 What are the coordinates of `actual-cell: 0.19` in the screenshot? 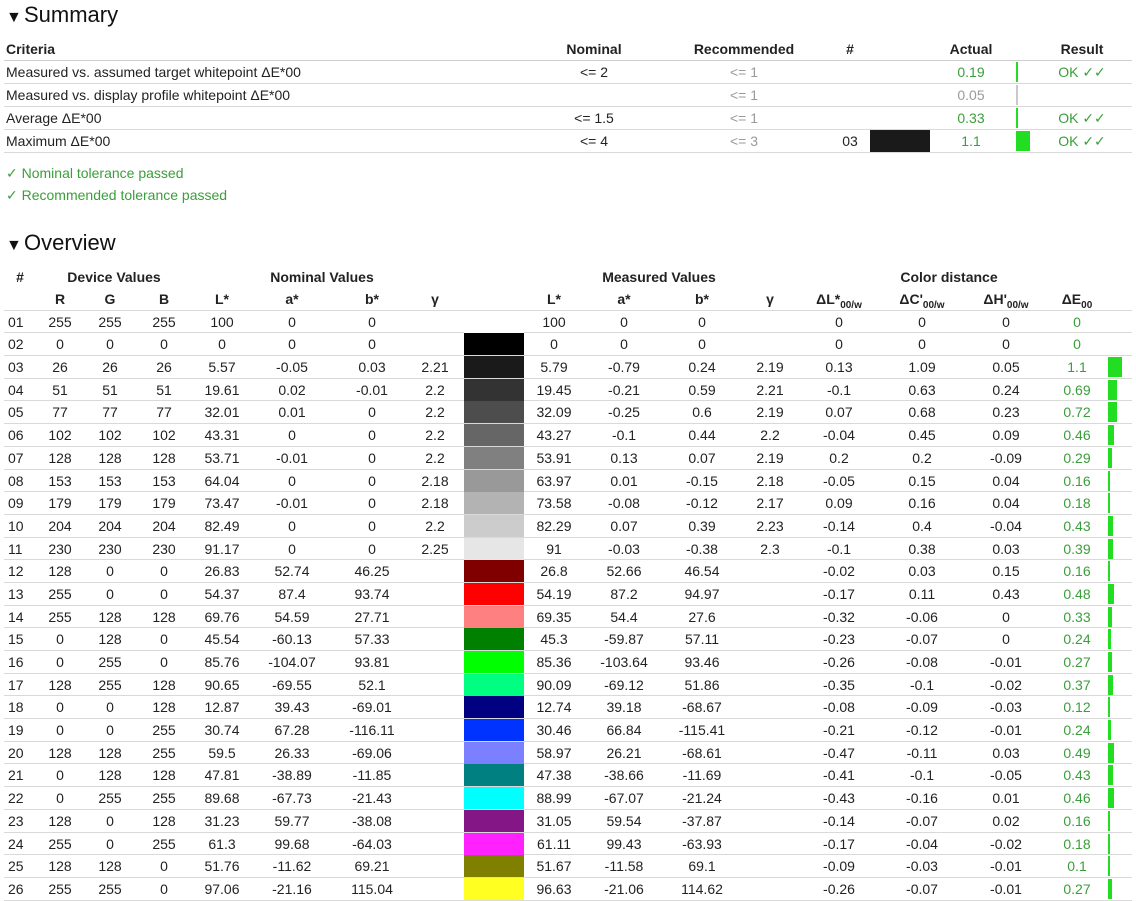 It's located at (971, 72).